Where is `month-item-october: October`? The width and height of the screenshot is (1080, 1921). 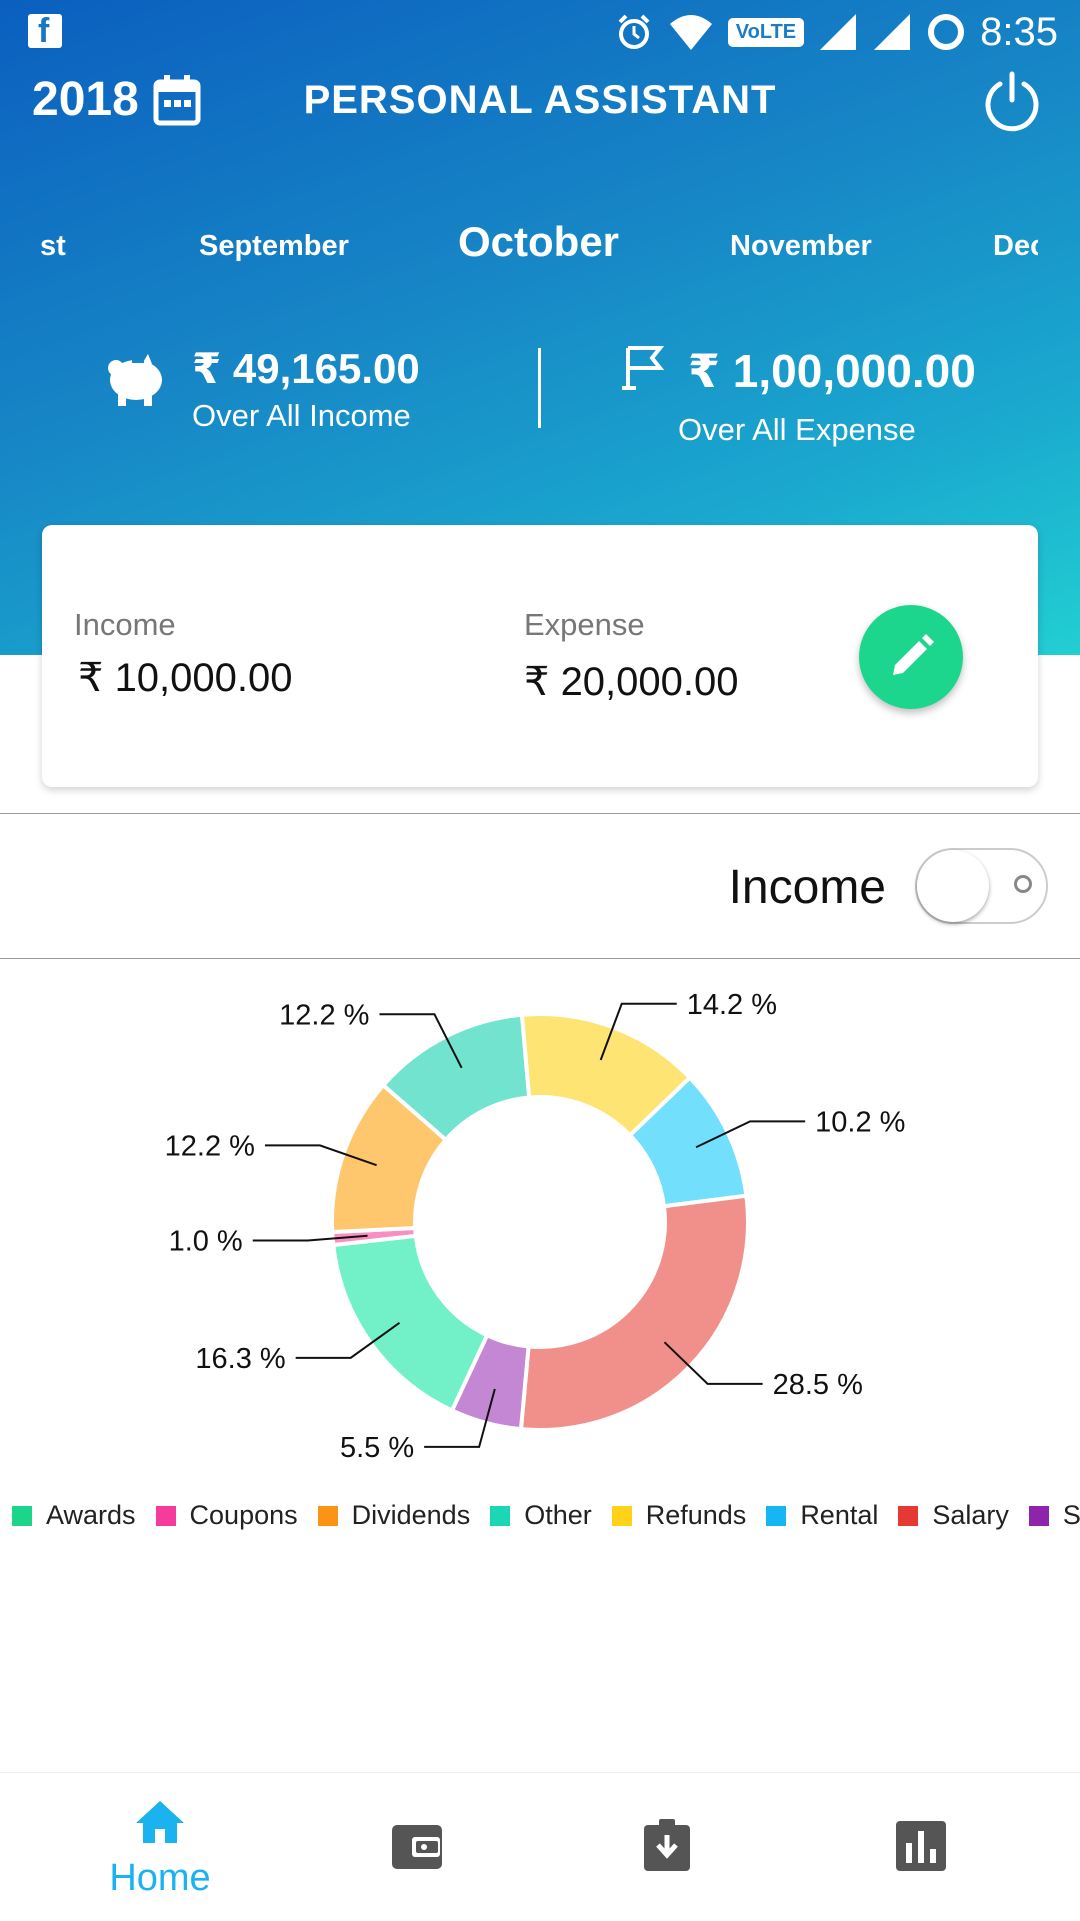
month-item-october: October is located at coordinates (538, 242).